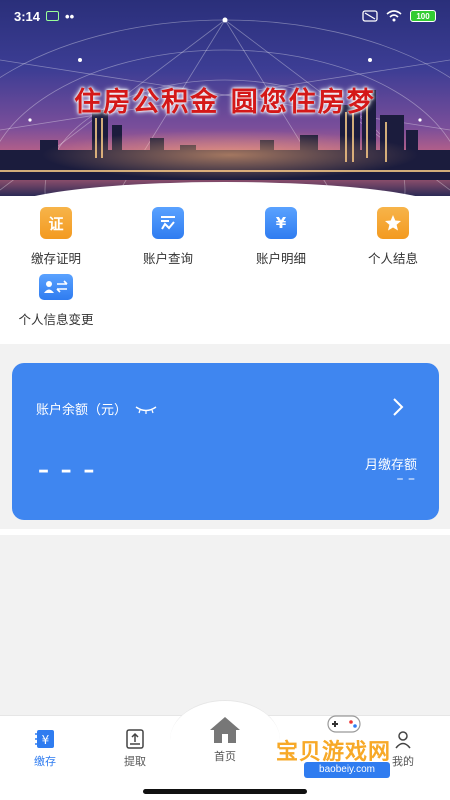  Describe the element at coordinates (55, 258) in the screenshot. I see `menu-label: 缴存证明` at that location.